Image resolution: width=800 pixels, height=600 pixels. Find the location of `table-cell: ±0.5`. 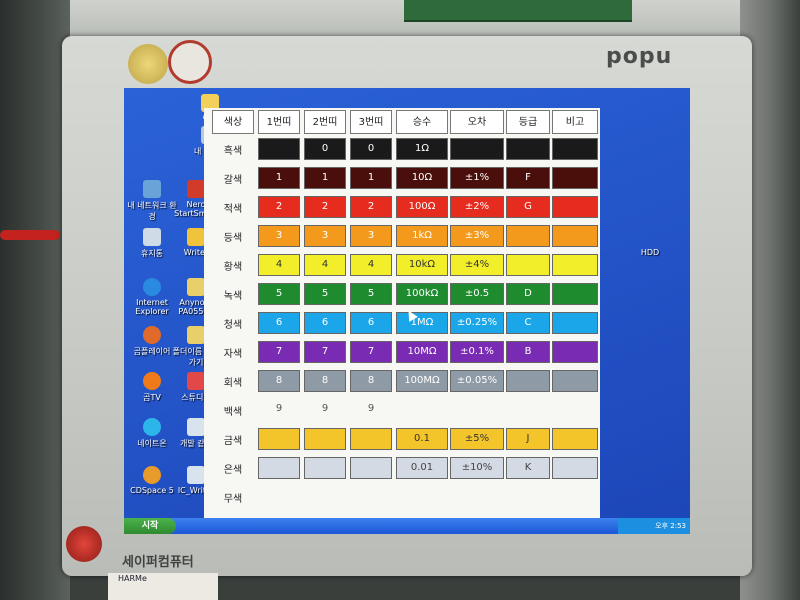

table-cell: ±0.5 is located at coordinates (477, 294).